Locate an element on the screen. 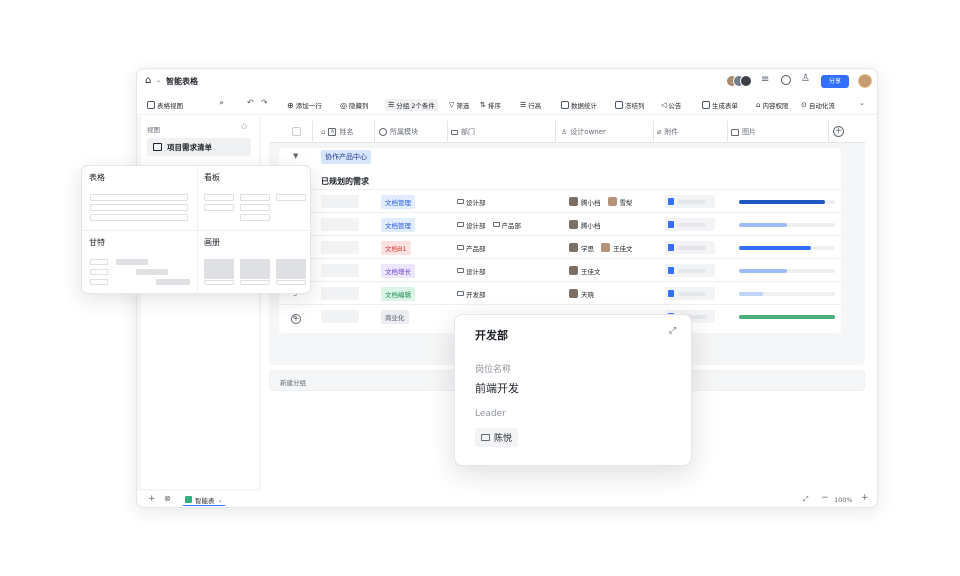  form-button: 生成表单 is located at coordinates (720, 105).